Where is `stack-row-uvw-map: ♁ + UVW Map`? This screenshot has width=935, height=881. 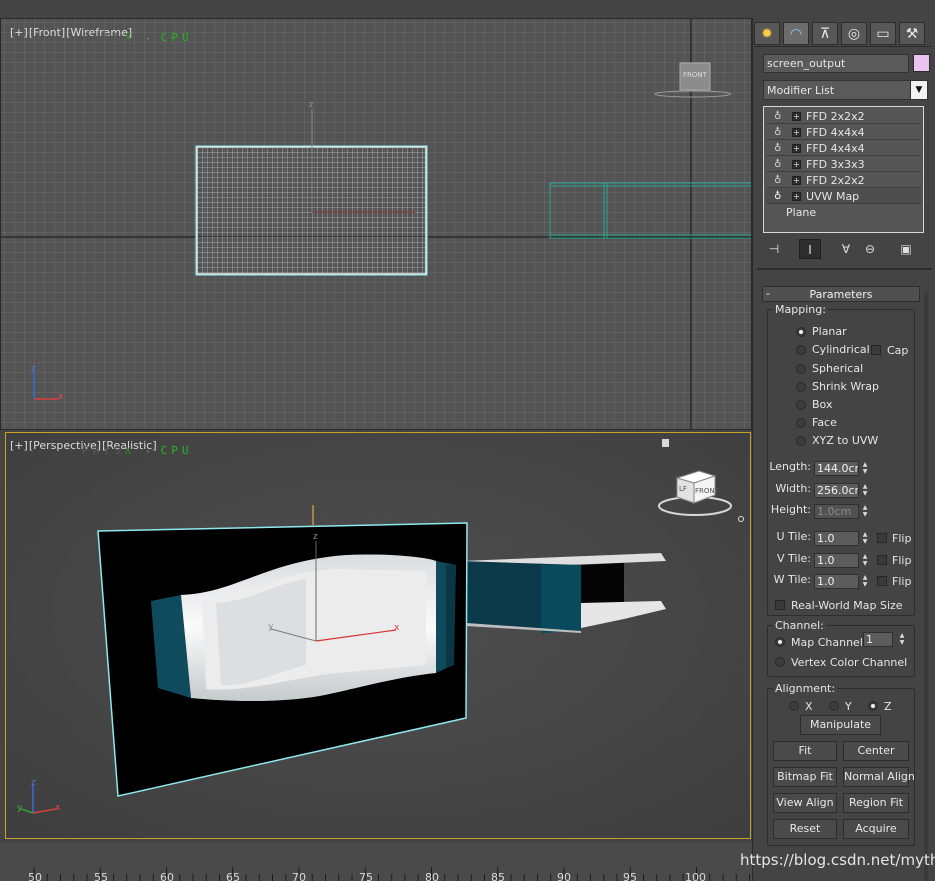 stack-row-uvw-map: ♁ + UVW Map is located at coordinates (843, 196).